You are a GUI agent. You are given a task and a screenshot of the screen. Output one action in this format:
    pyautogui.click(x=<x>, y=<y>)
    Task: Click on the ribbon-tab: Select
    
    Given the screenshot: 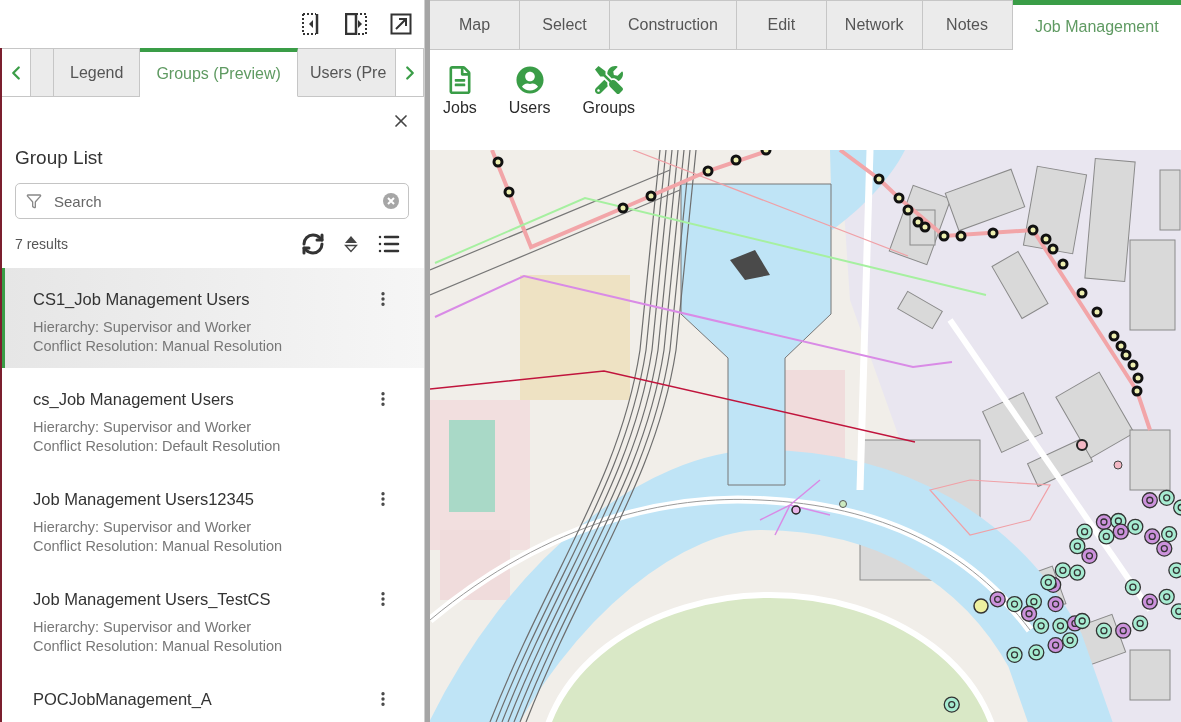 What is the action you would take?
    pyautogui.click(x=565, y=25)
    